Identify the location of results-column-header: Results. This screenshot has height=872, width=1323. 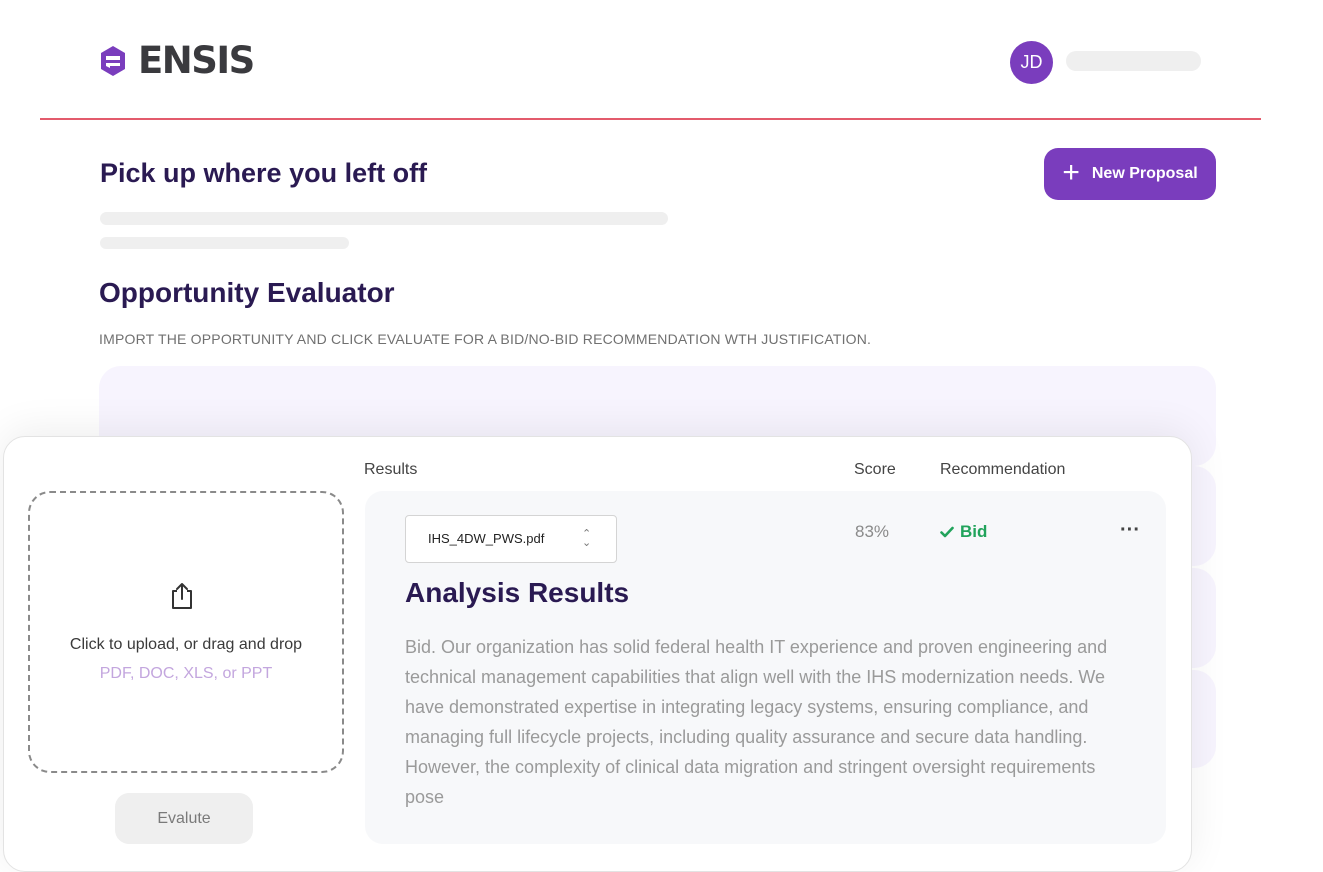
(391, 469).